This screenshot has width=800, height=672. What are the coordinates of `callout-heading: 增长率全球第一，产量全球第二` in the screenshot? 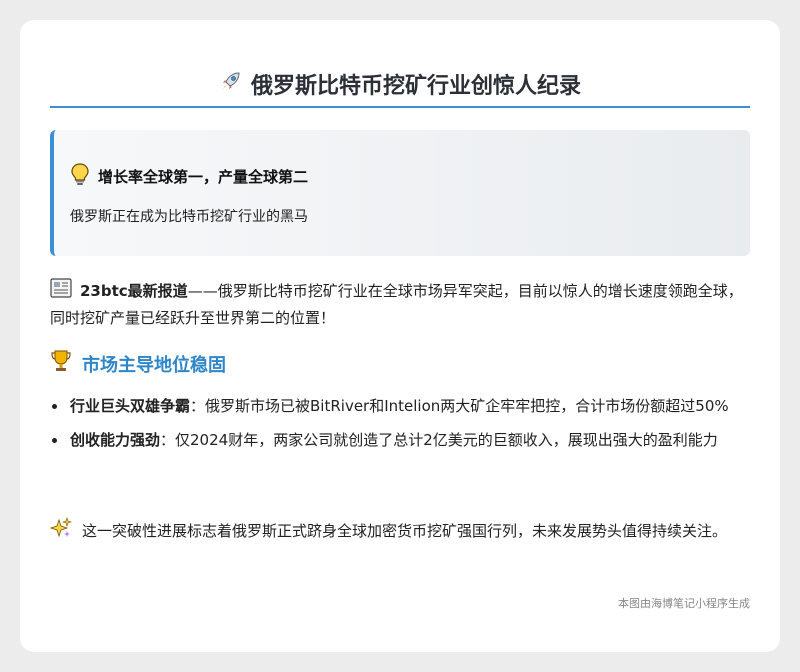 It's located at (189, 176).